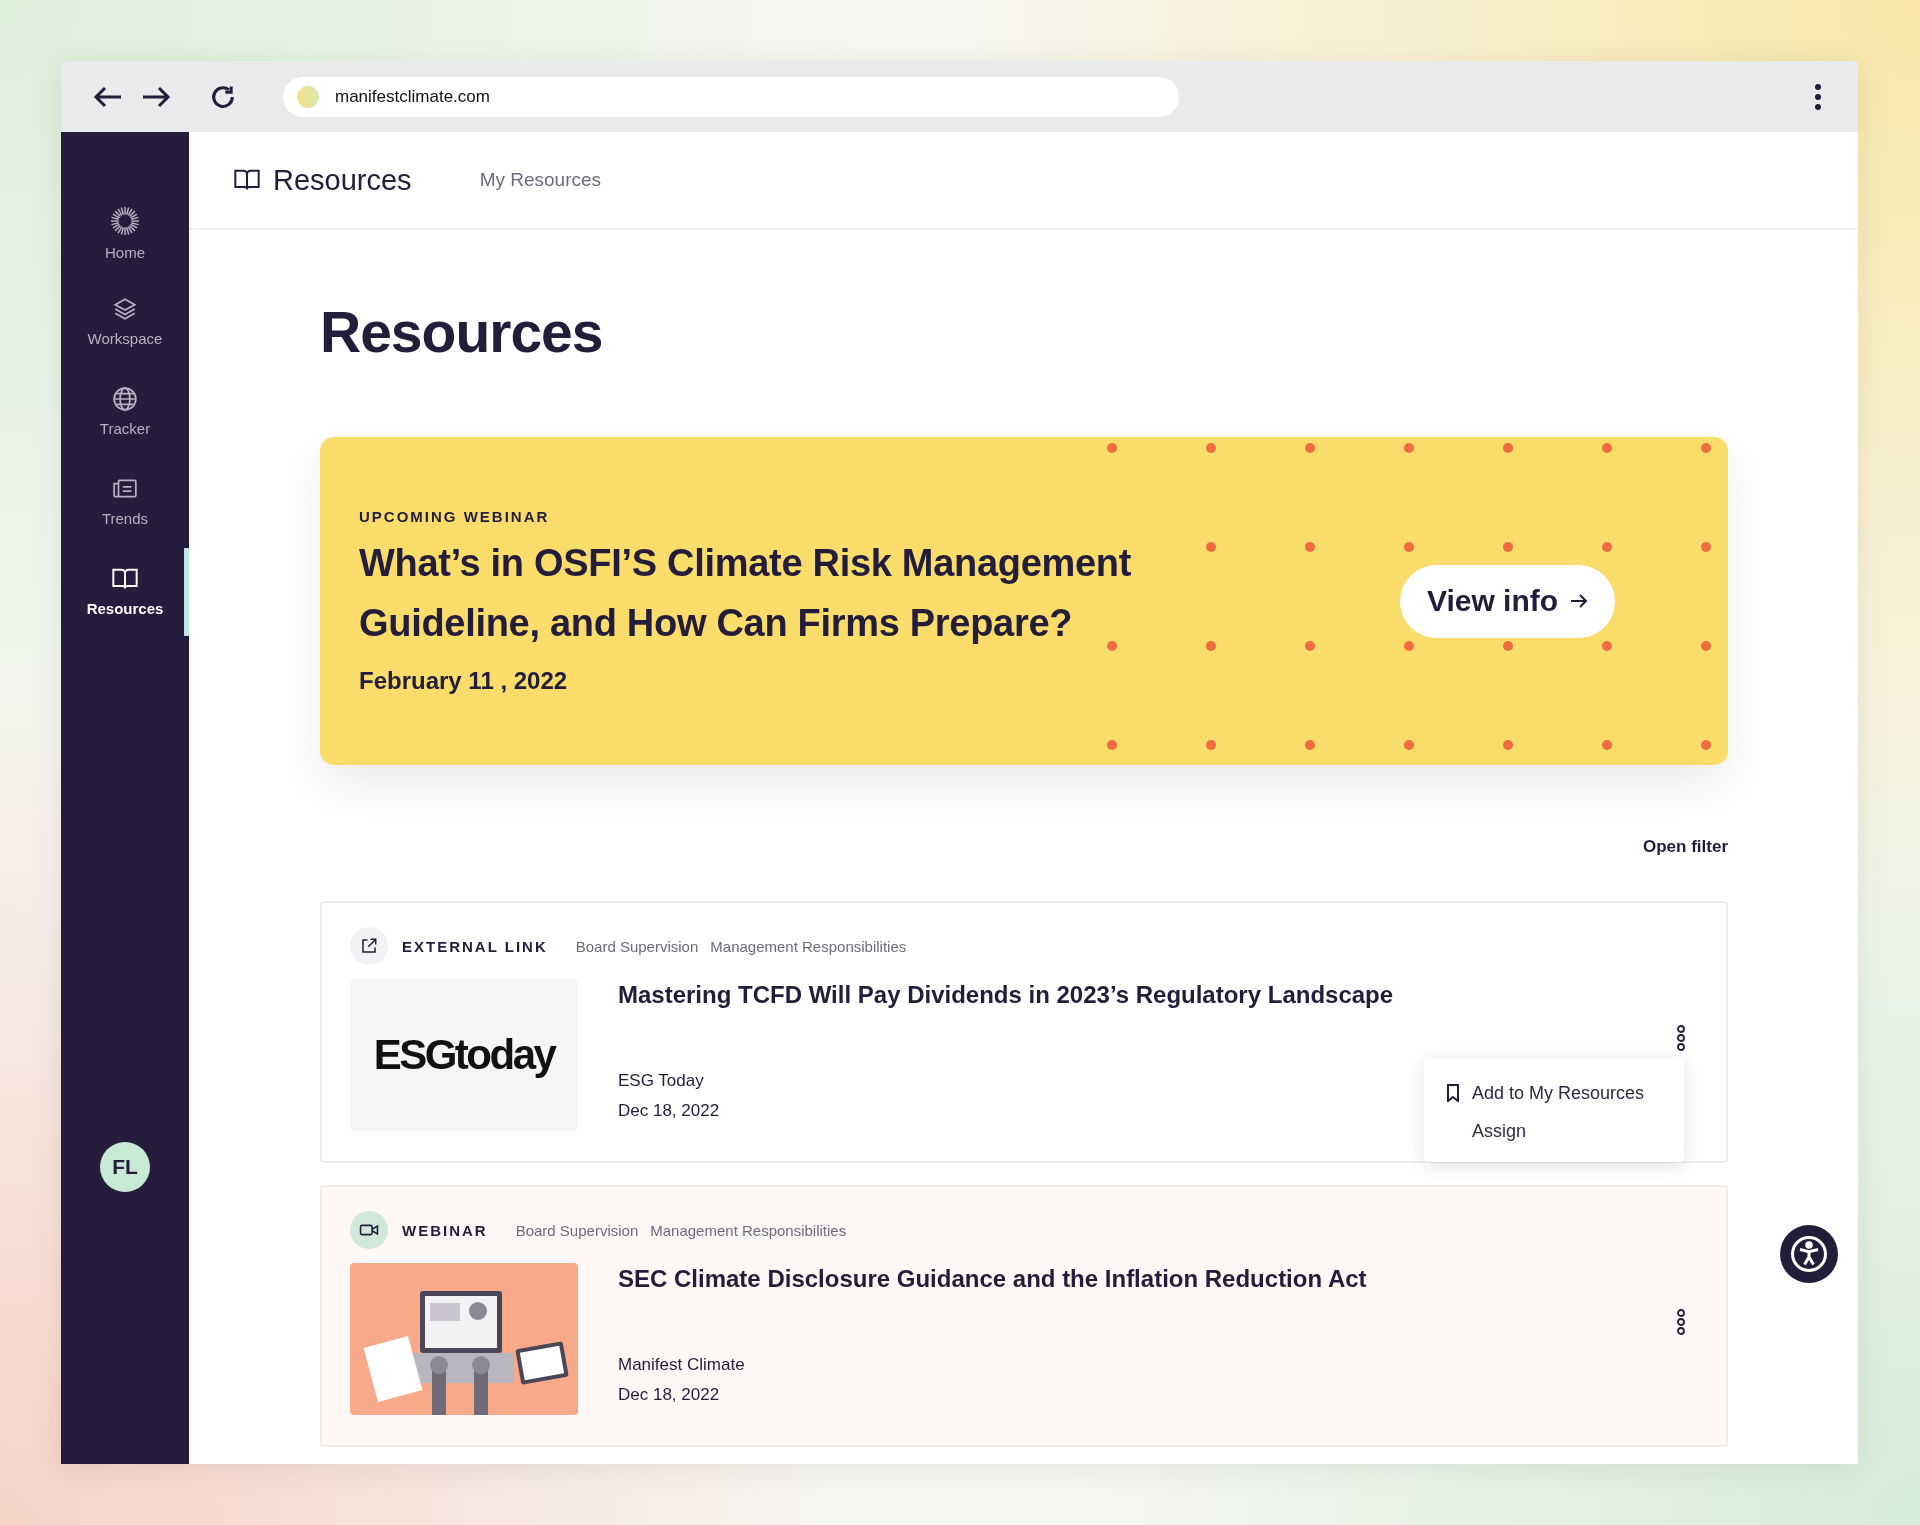  What do you see at coordinates (746, 593) in the screenshot?
I see `banner-title: What’s in OSFI’S Climate Risk Management Guideline, and How Can Firms Prepare?` at bounding box center [746, 593].